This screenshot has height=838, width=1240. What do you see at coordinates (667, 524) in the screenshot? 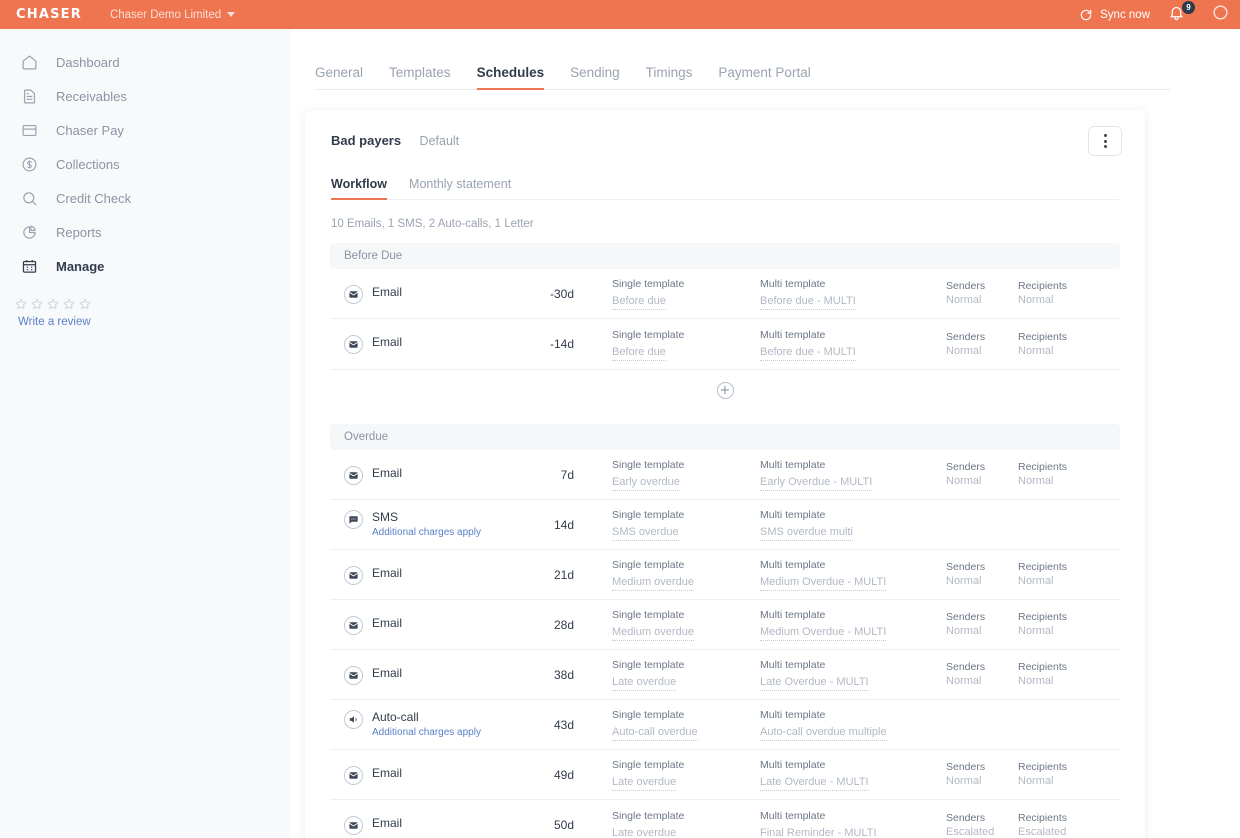
I see `row-single-template: Single template SMS overdue` at bounding box center [667, 524].